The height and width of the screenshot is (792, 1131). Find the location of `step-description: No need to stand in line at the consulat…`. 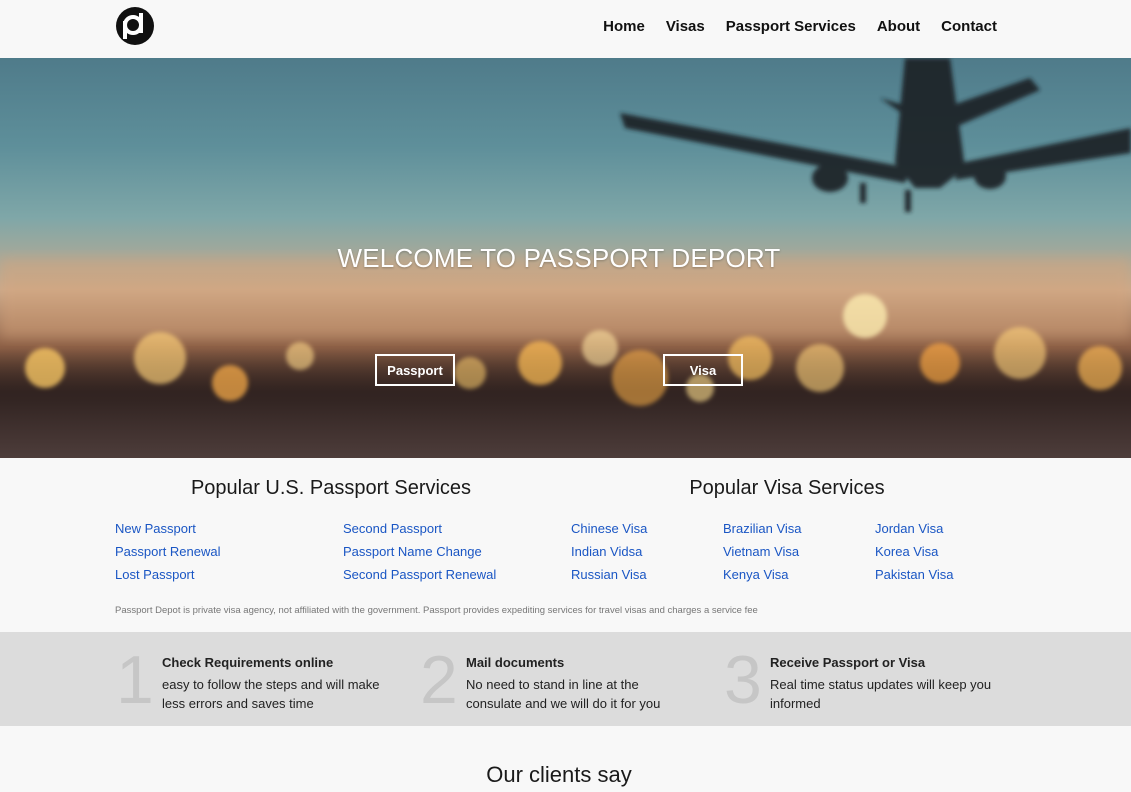

step-description: No need to stand in line at the consulat… is located at coordinates (563, 694).